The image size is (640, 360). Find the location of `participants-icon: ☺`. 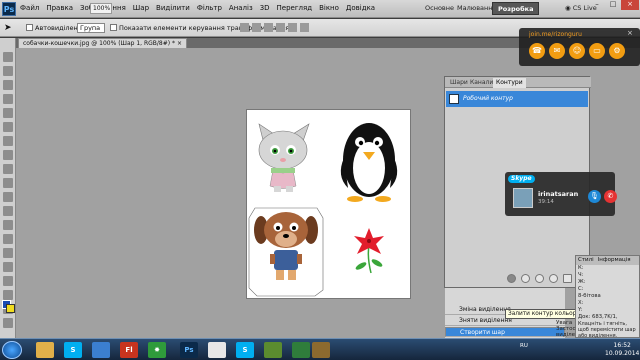

participants-icon: ☺ is located at coordinates (577, 51).